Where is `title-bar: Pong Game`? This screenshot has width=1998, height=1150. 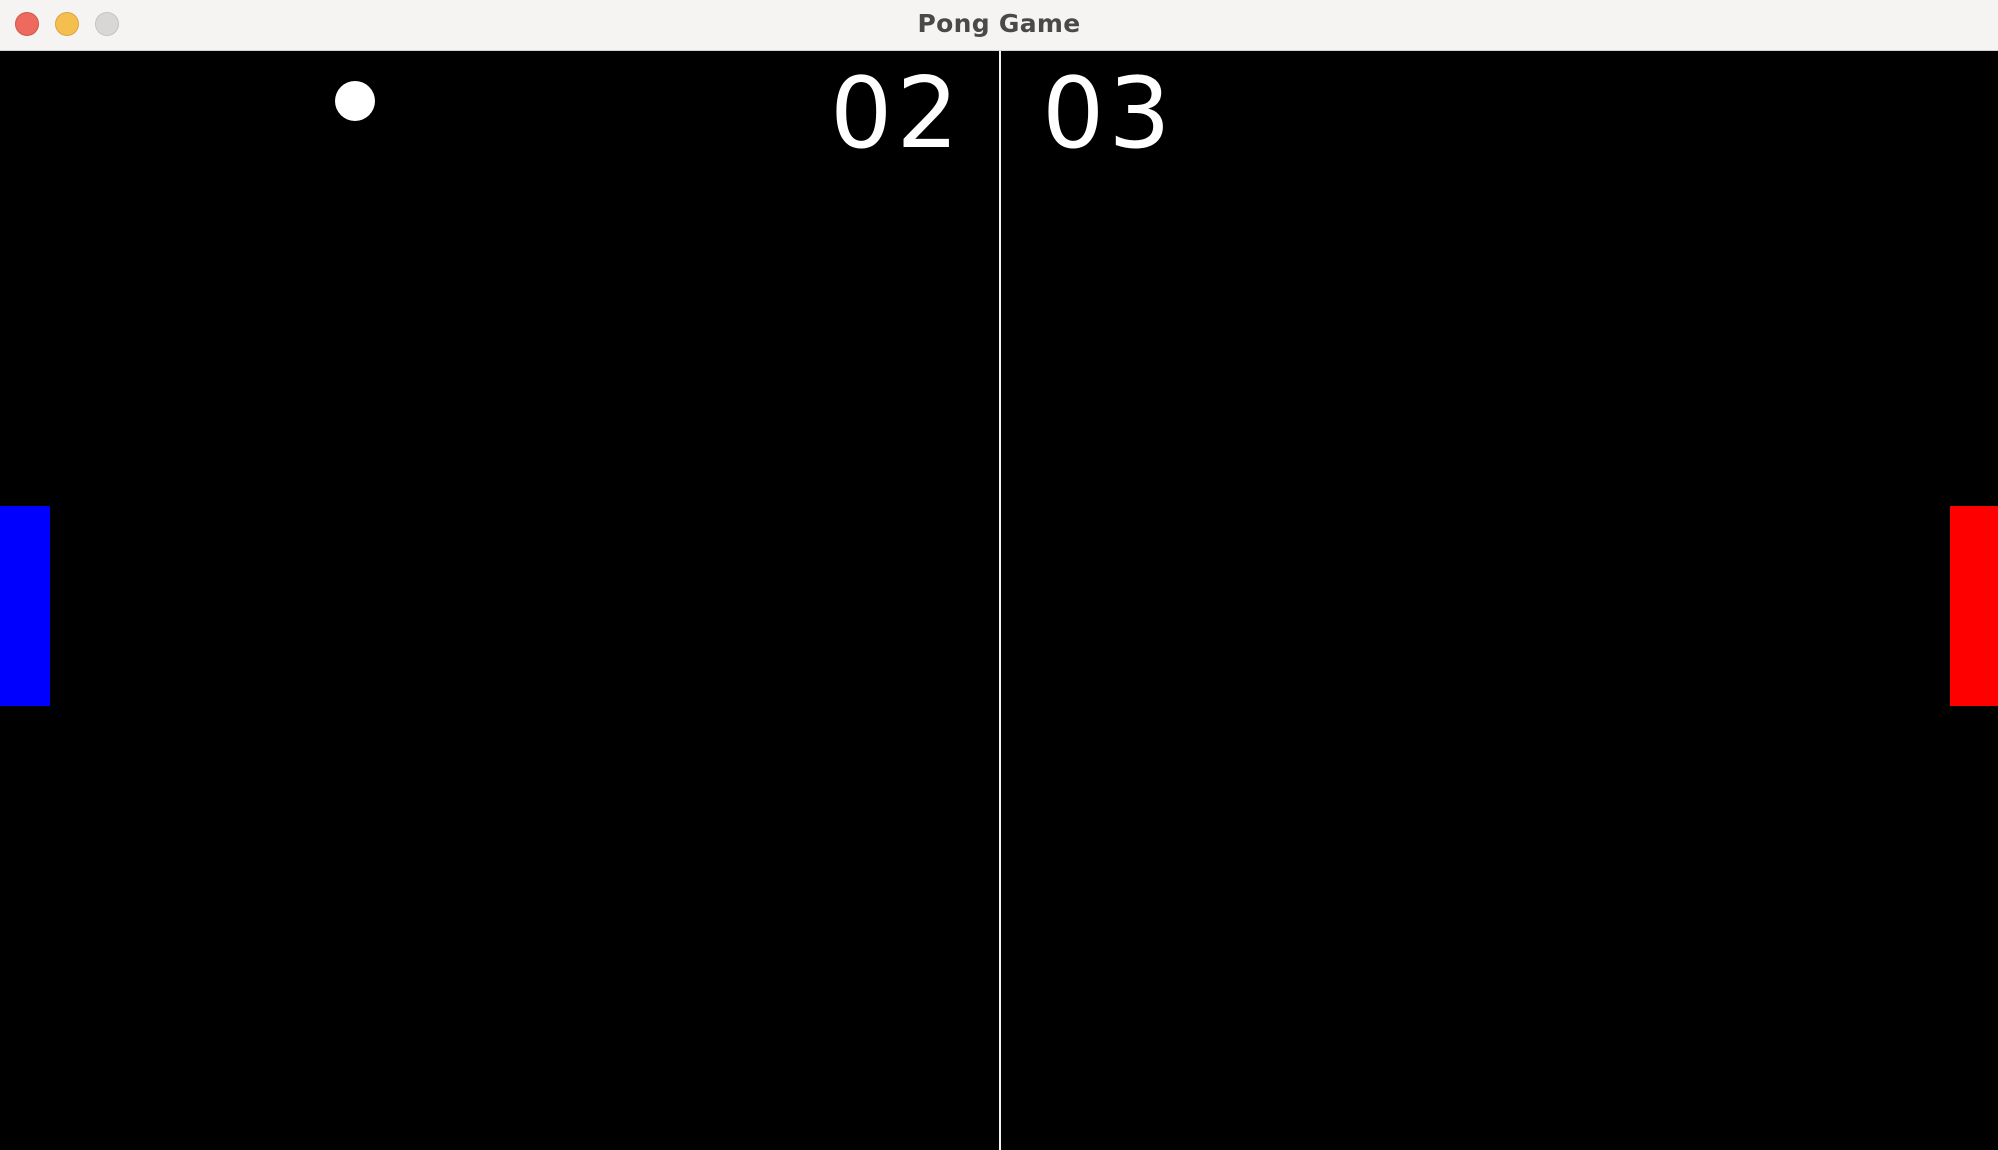
title-bar: Pong Game is located at coordinates (999, 25).